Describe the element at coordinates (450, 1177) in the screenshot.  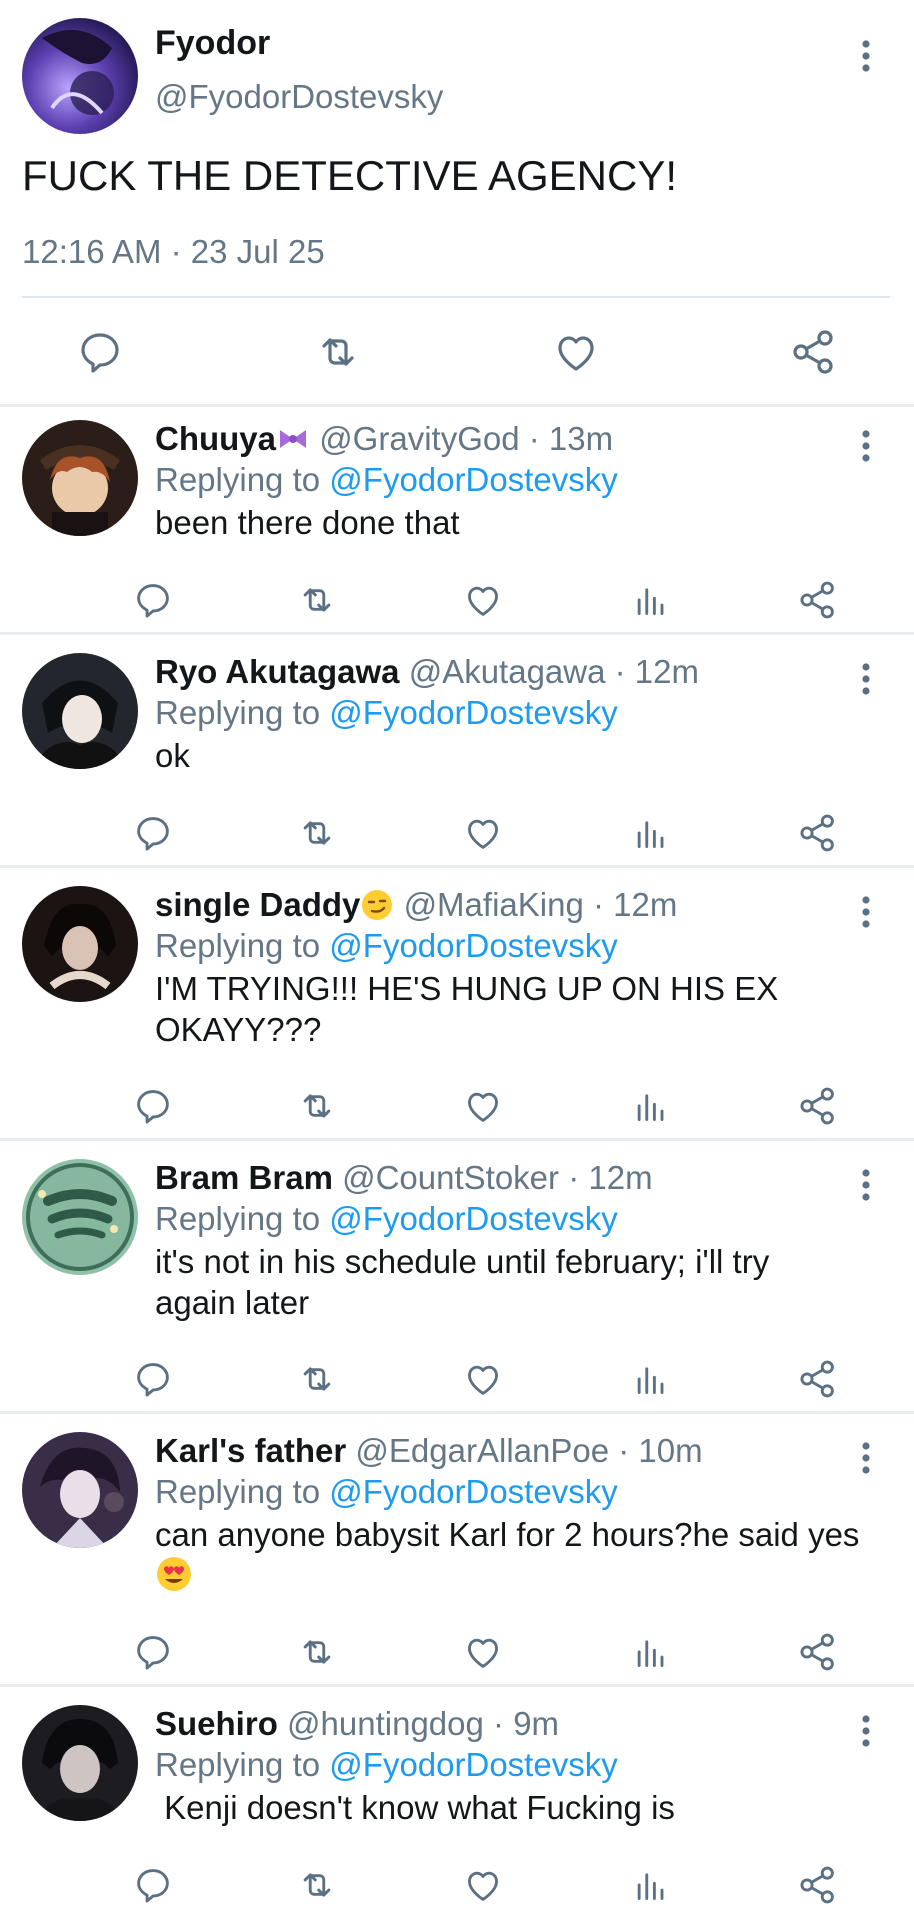
I see `author-handle: @CountStoker` at that location.